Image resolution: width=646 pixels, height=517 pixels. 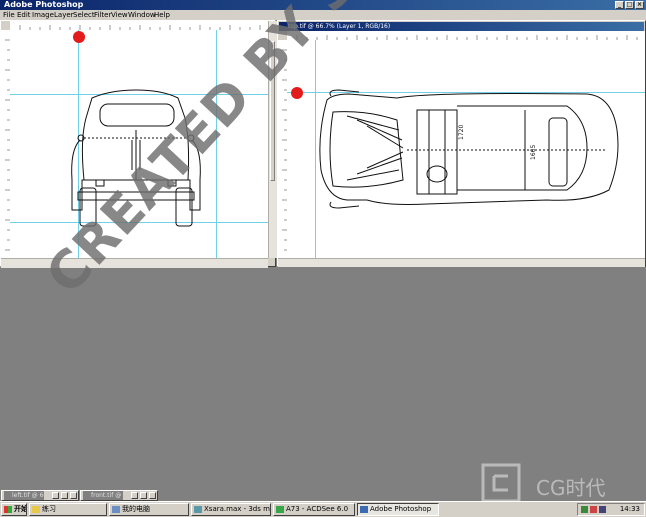 I want to click on acdsee-icon, so click(x=280, y=509).